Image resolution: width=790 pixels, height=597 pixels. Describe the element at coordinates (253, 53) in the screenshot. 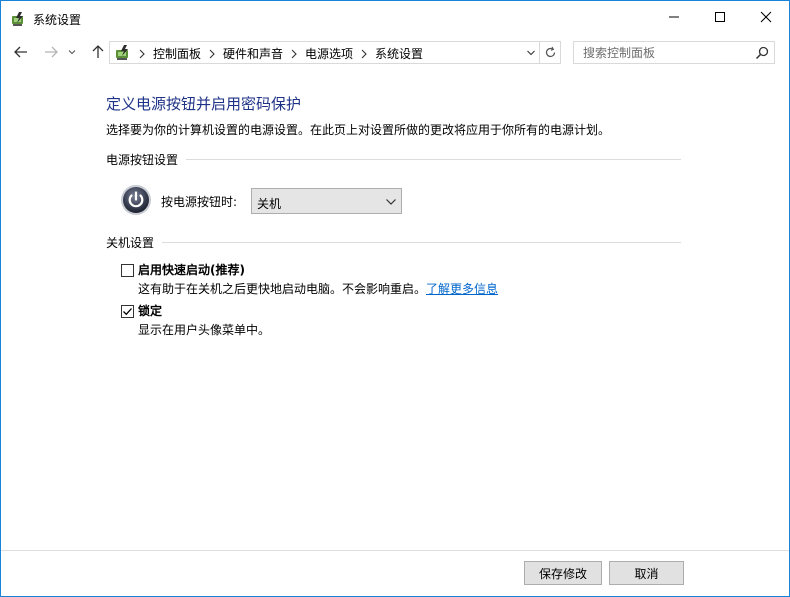

I see `breadcrumb-hardware-sound: 硬件和声音` at that location.